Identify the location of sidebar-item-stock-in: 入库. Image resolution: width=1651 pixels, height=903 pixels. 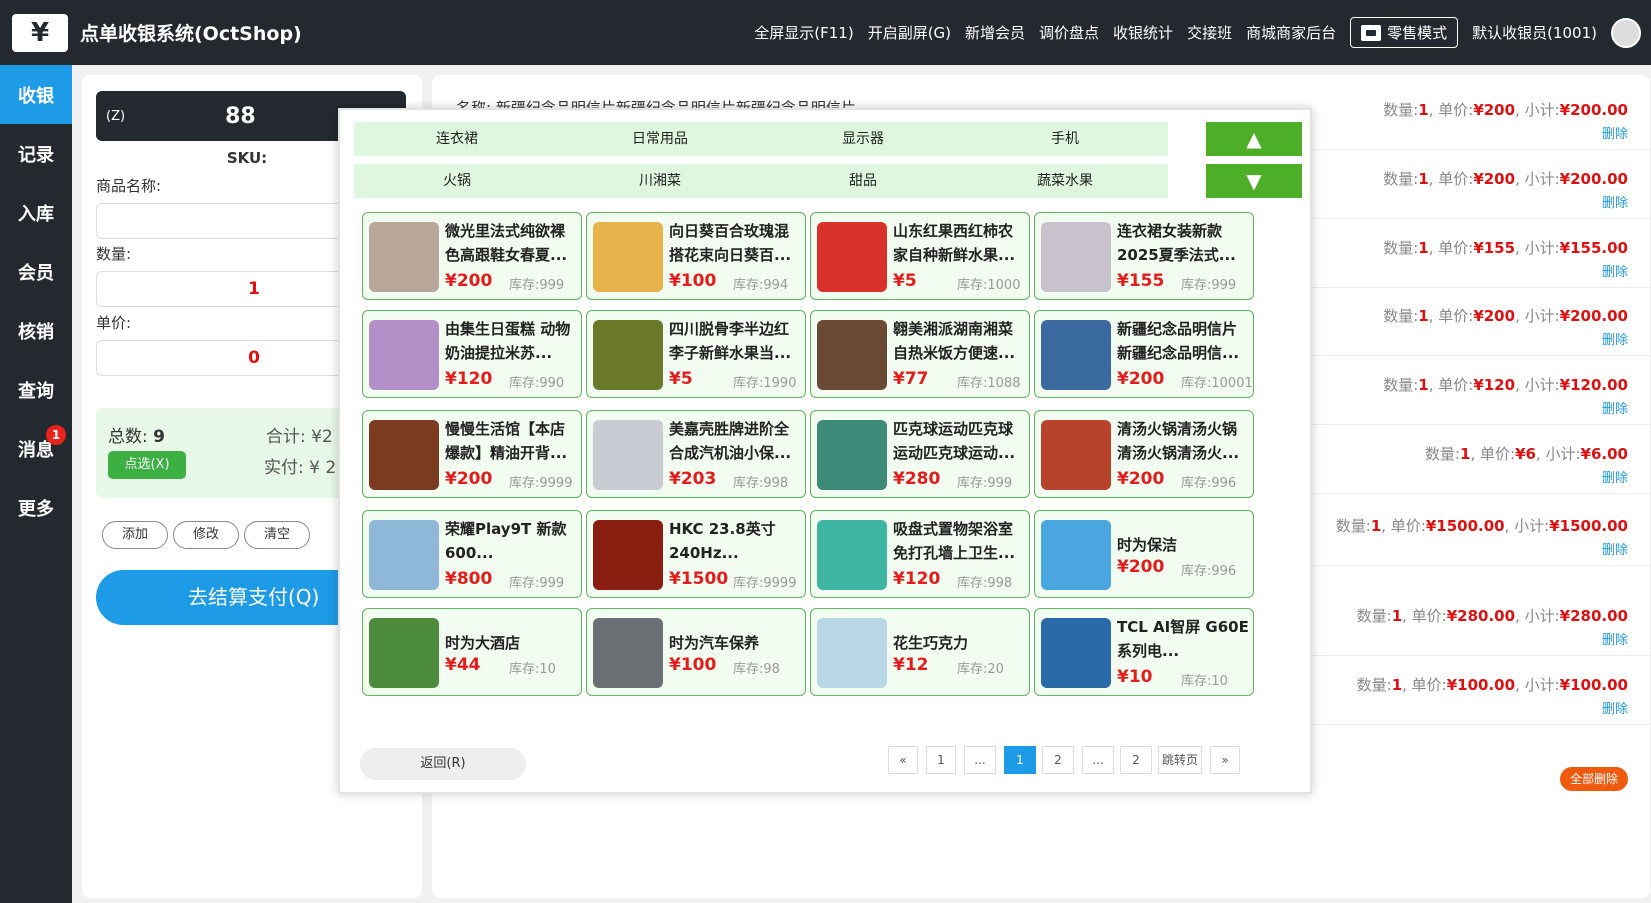
(36, 212).